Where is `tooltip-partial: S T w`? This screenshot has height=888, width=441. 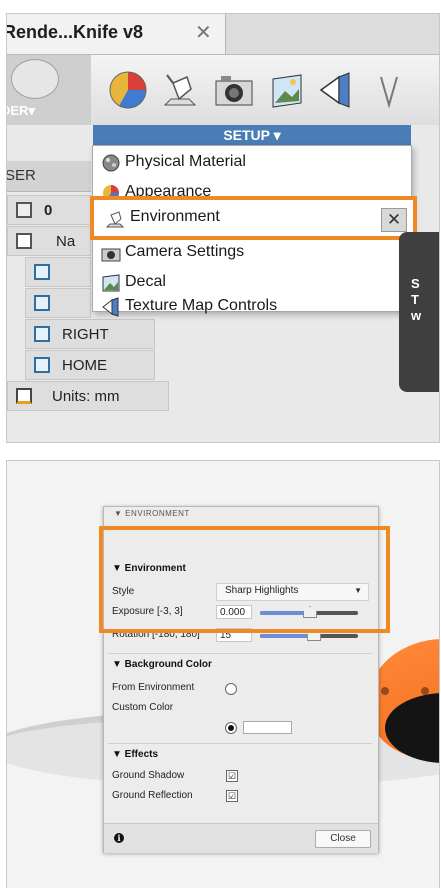
tooltip-partial: S T w is located at coordinates (419, 312).